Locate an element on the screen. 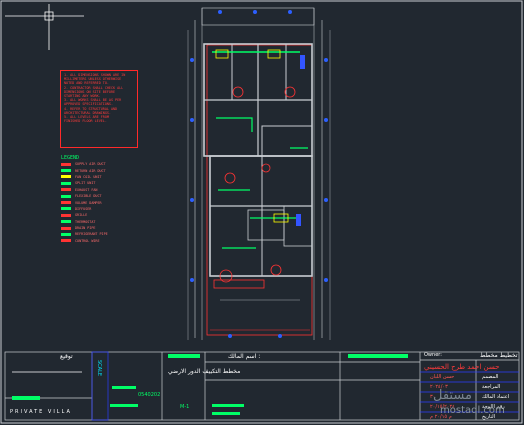 This screenshot has width=524, height=425. legend-label: DIFFUSER is located at coordinates (83, 208).